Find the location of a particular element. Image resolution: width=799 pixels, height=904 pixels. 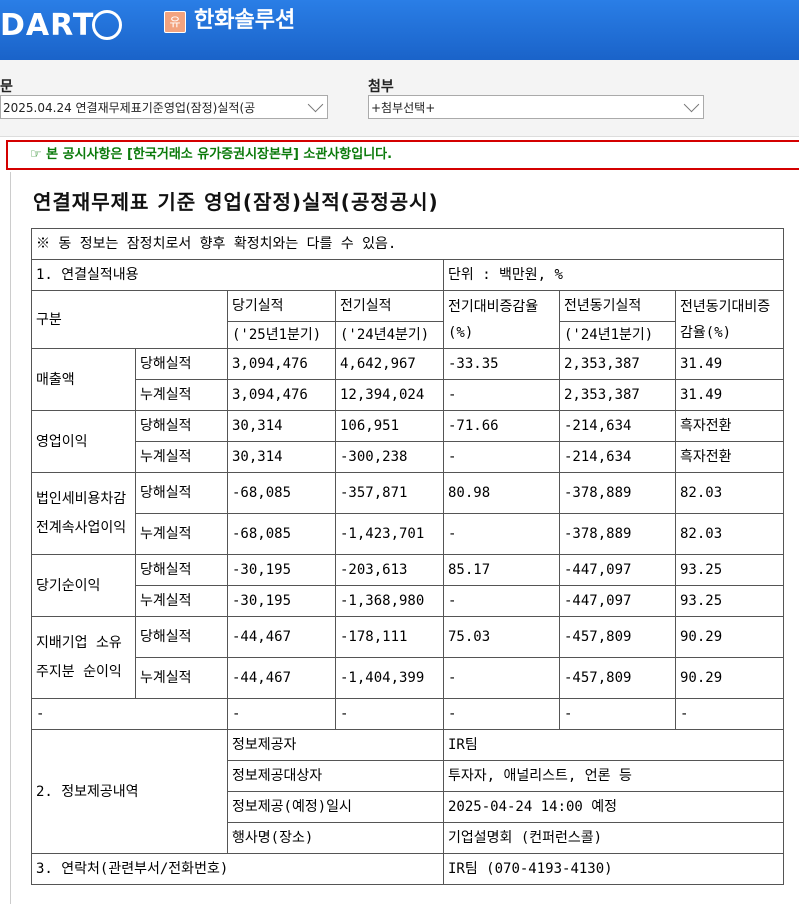

row-item: 지배기업 소유주지분 순이익 is located at coordinates (83, 657).